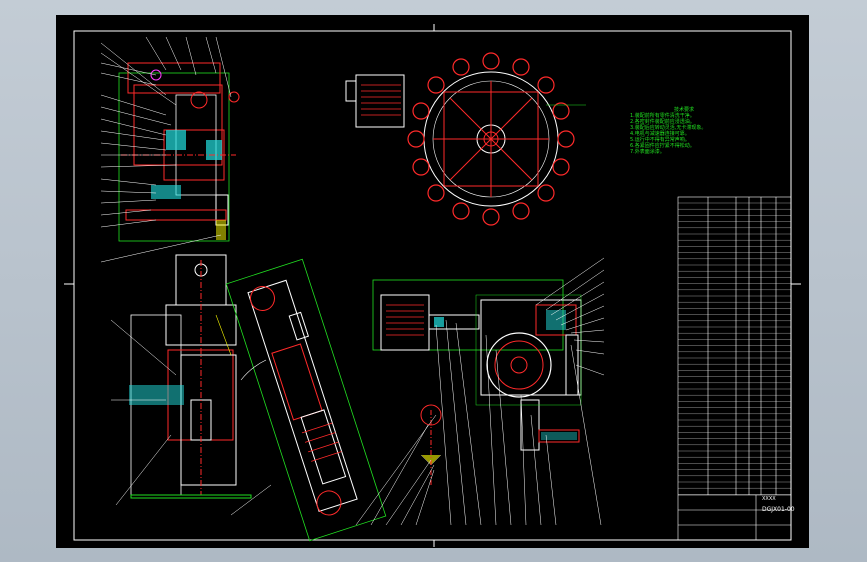  I want to click on note-line: 7.外表面涂漆。, so click(647, 152).